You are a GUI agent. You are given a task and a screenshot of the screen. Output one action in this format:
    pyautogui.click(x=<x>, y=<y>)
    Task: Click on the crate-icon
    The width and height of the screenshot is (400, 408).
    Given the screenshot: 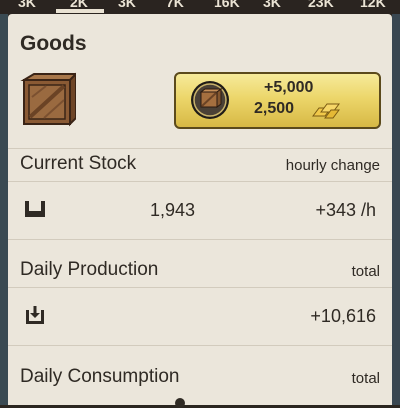 What is the action you would take?
    pyautogui.click(x=48, y=99)
    